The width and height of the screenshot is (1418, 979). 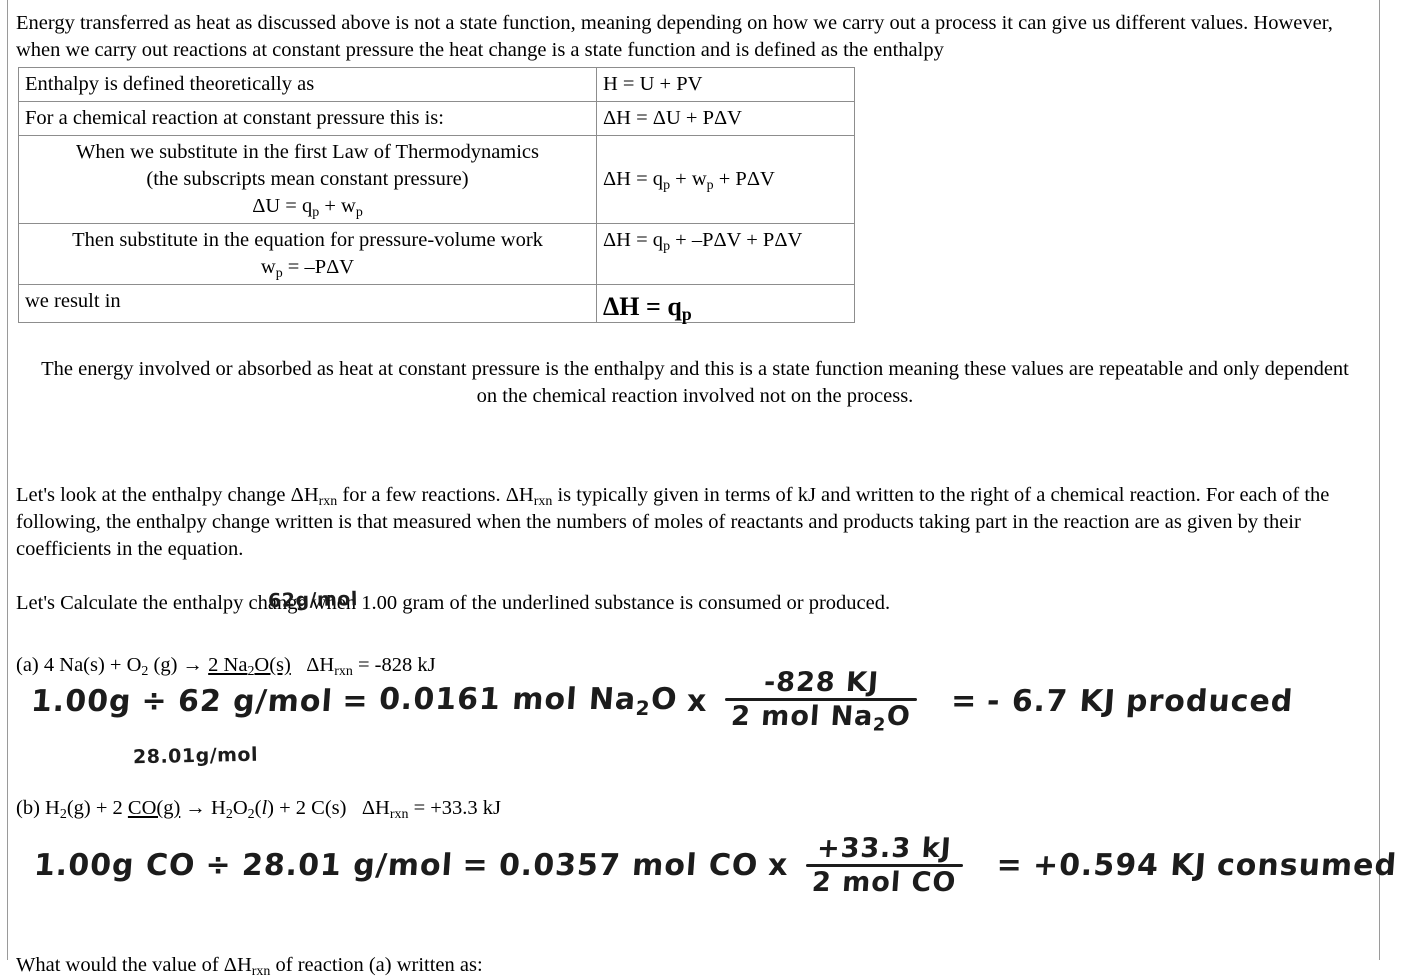 What do you see at coordinates (376, 965) in the screenshot?
I see `closing-question-text-2: of reaction (a) written as:` at bounding box center [376, 965].